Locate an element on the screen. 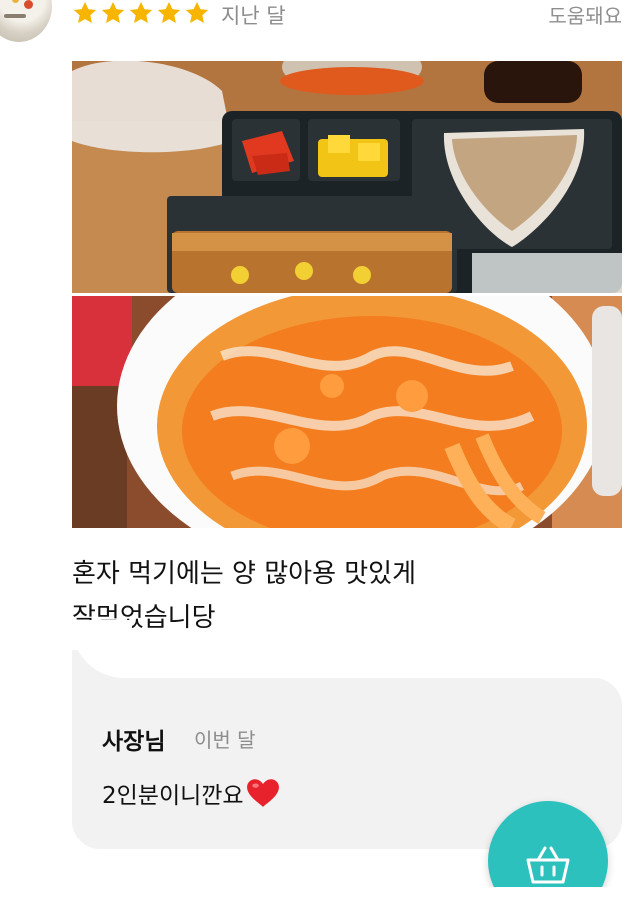 This screenshot has height=897, width=640. heart-icon is located at coordinates (262, 793).